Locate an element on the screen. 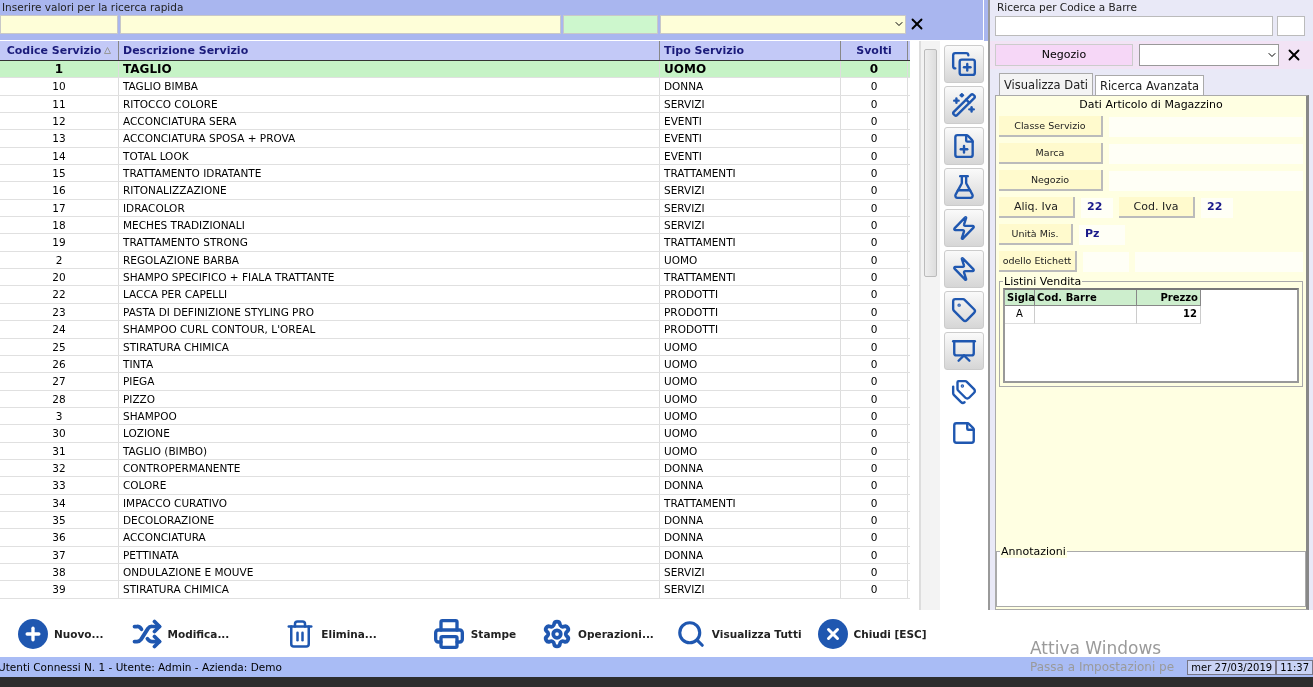 This screenshot has height=687, width=1313. type-filter-field is located at coordinates (610, 24).